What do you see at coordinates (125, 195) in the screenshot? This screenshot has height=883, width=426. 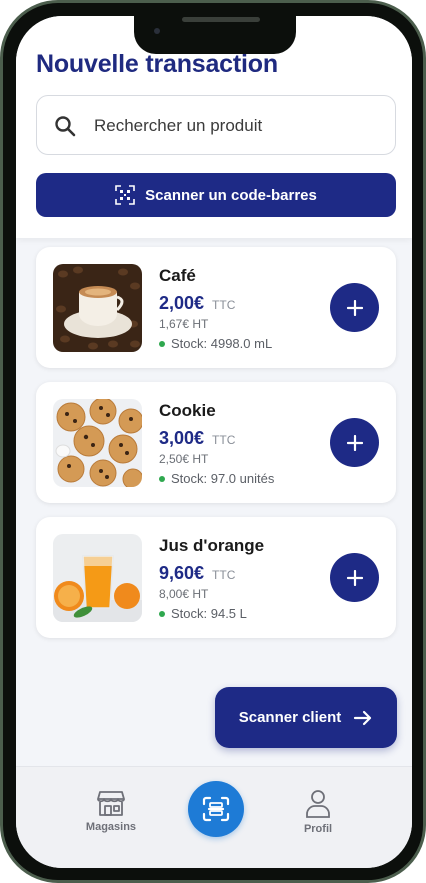 I see `barcode-scan-icon` at bounding box center [125, 195].